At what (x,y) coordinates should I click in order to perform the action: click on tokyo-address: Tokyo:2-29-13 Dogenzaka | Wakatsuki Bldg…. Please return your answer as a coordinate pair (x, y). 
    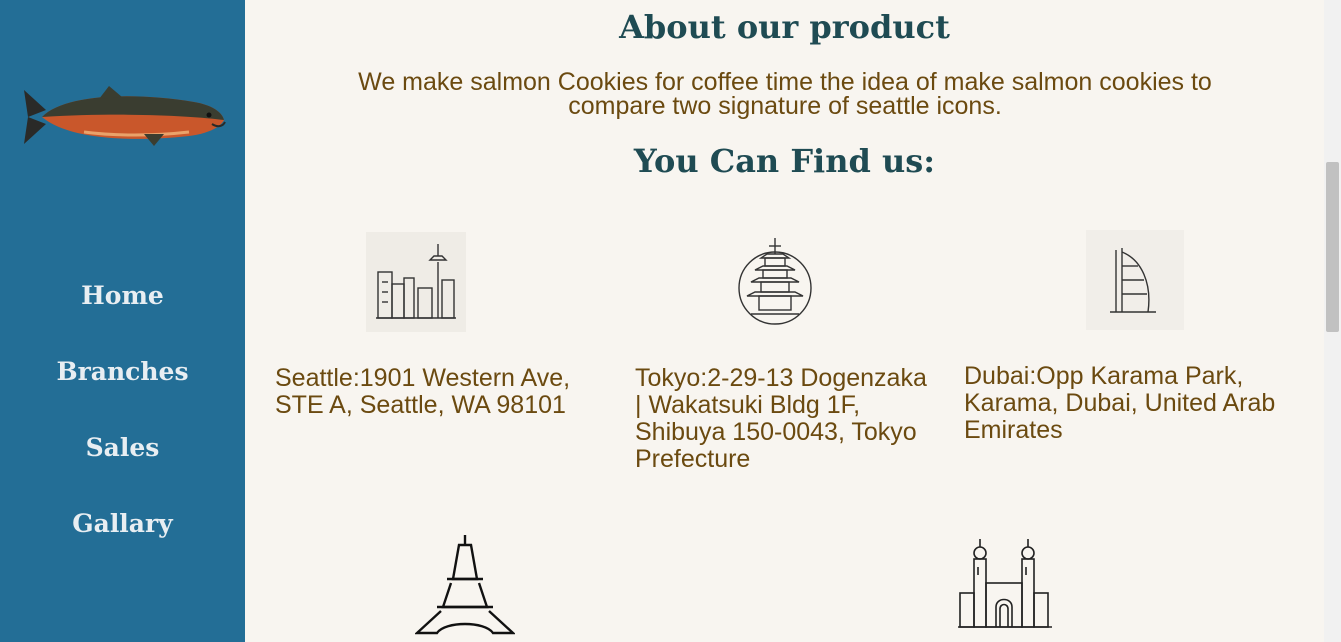
    Looking at the image, I should click on (781, 418).